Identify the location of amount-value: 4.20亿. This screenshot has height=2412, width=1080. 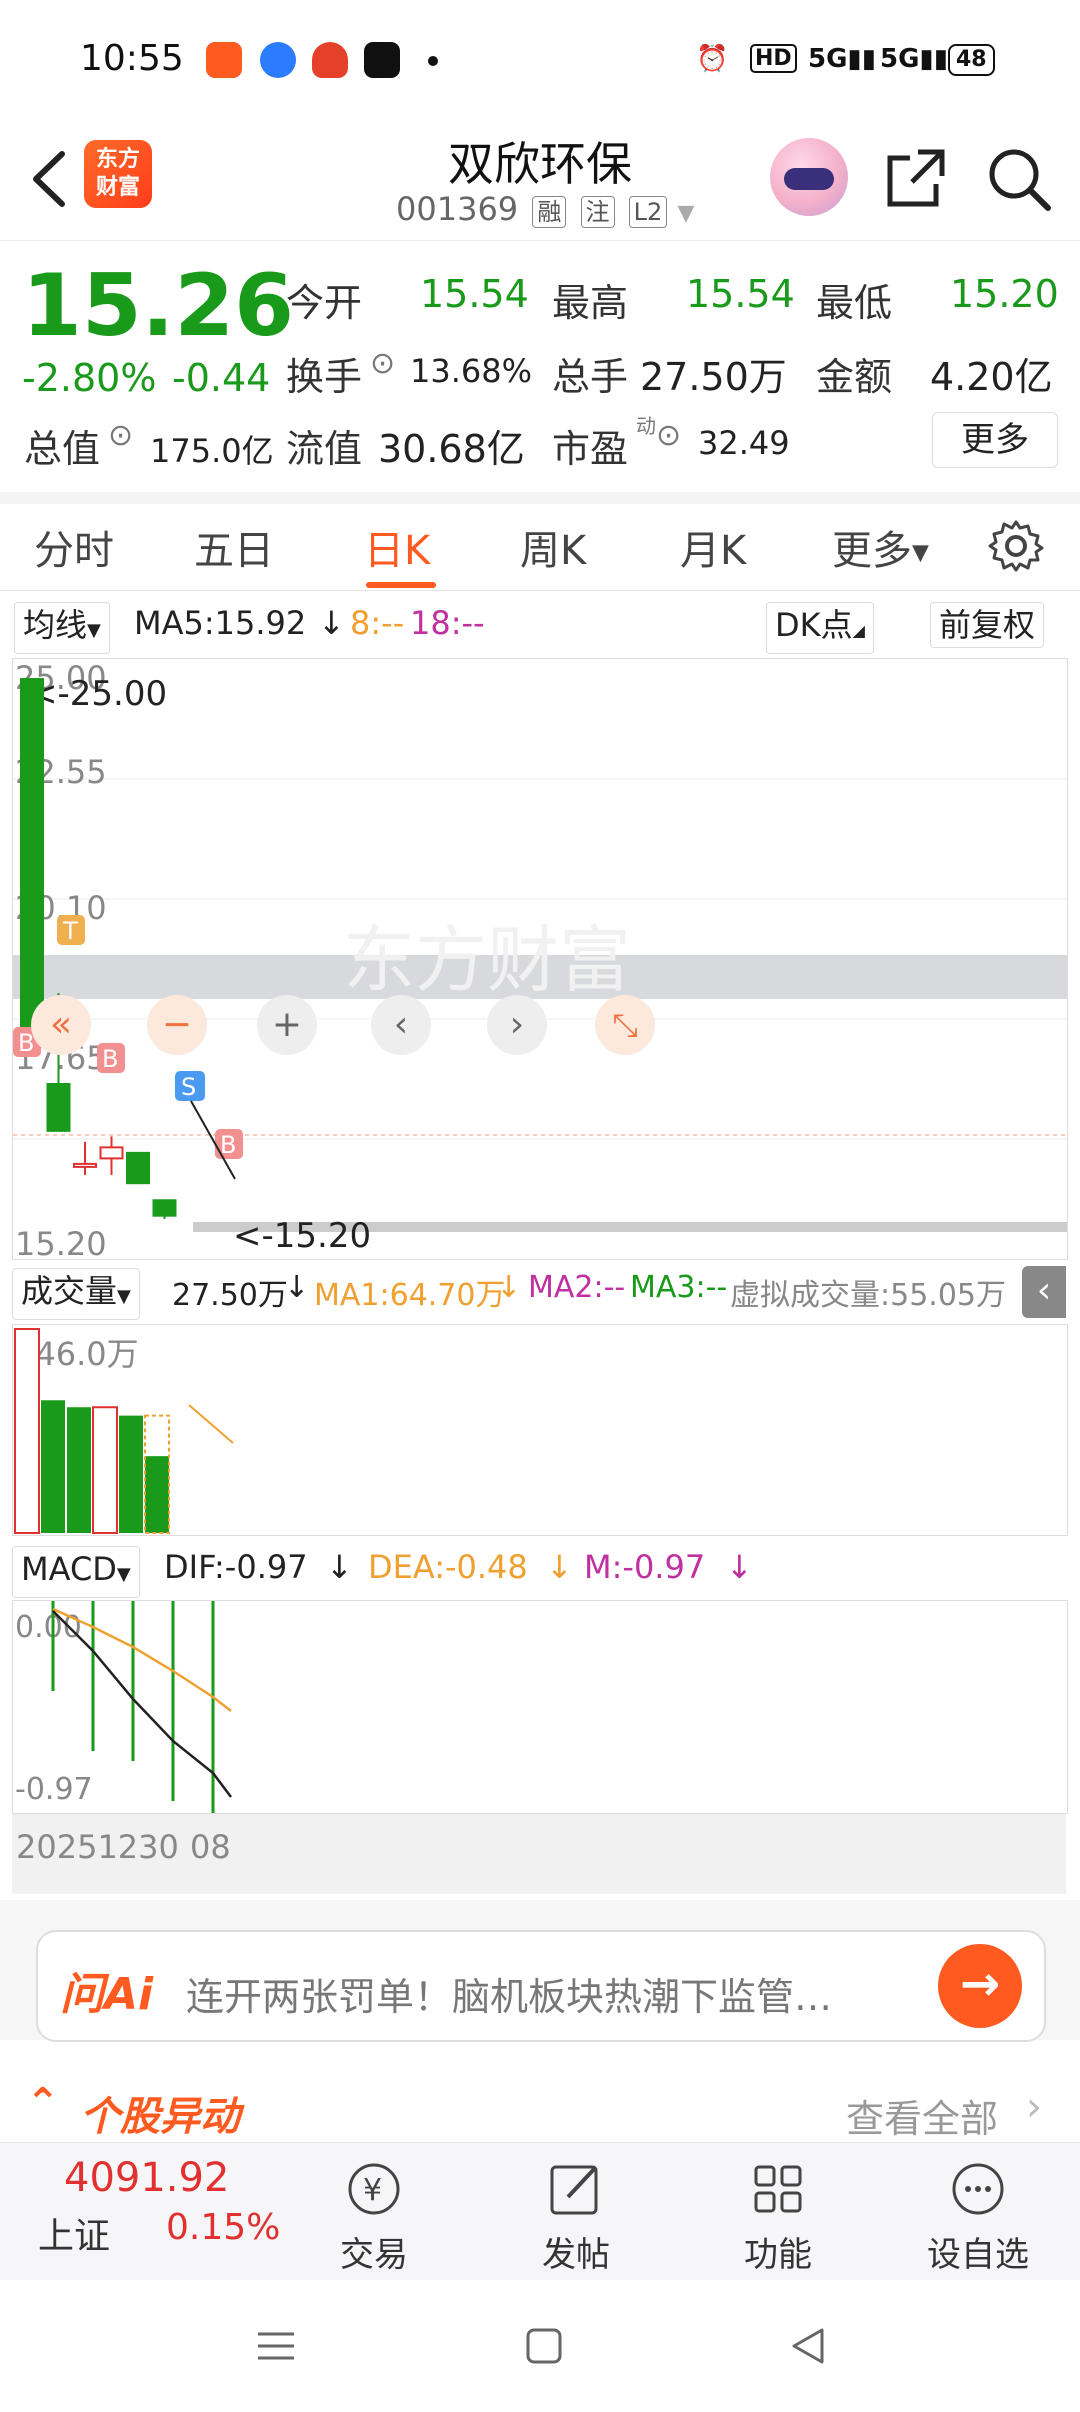
(991, 377).